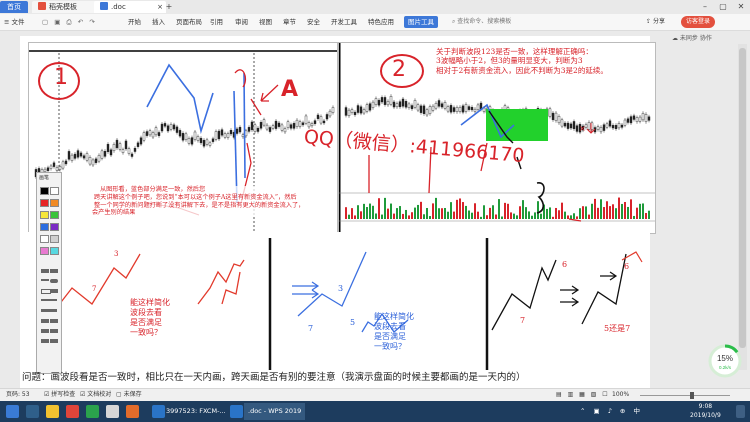 This screenshot has width=750, height=422. Describe the element at coordinates (723, 7) in the screenshot. I see `maximize-icon: ▢` at that location.